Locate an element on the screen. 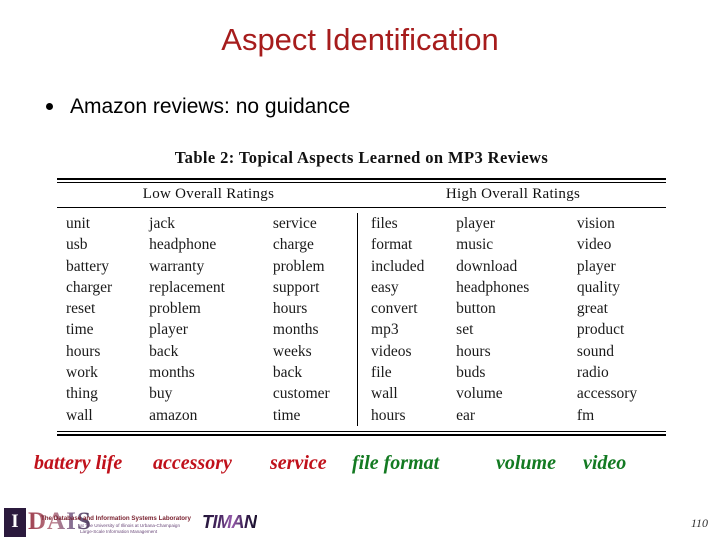  group-header-high-ratings: High Overall Ratings is located at coordinates (513, 194).